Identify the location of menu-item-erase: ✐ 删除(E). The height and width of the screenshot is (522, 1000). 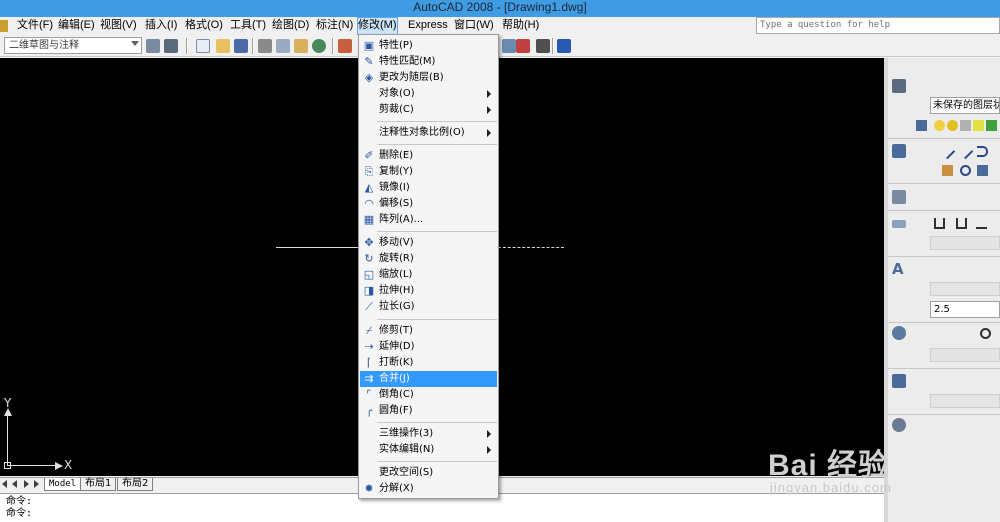
(428, 156).